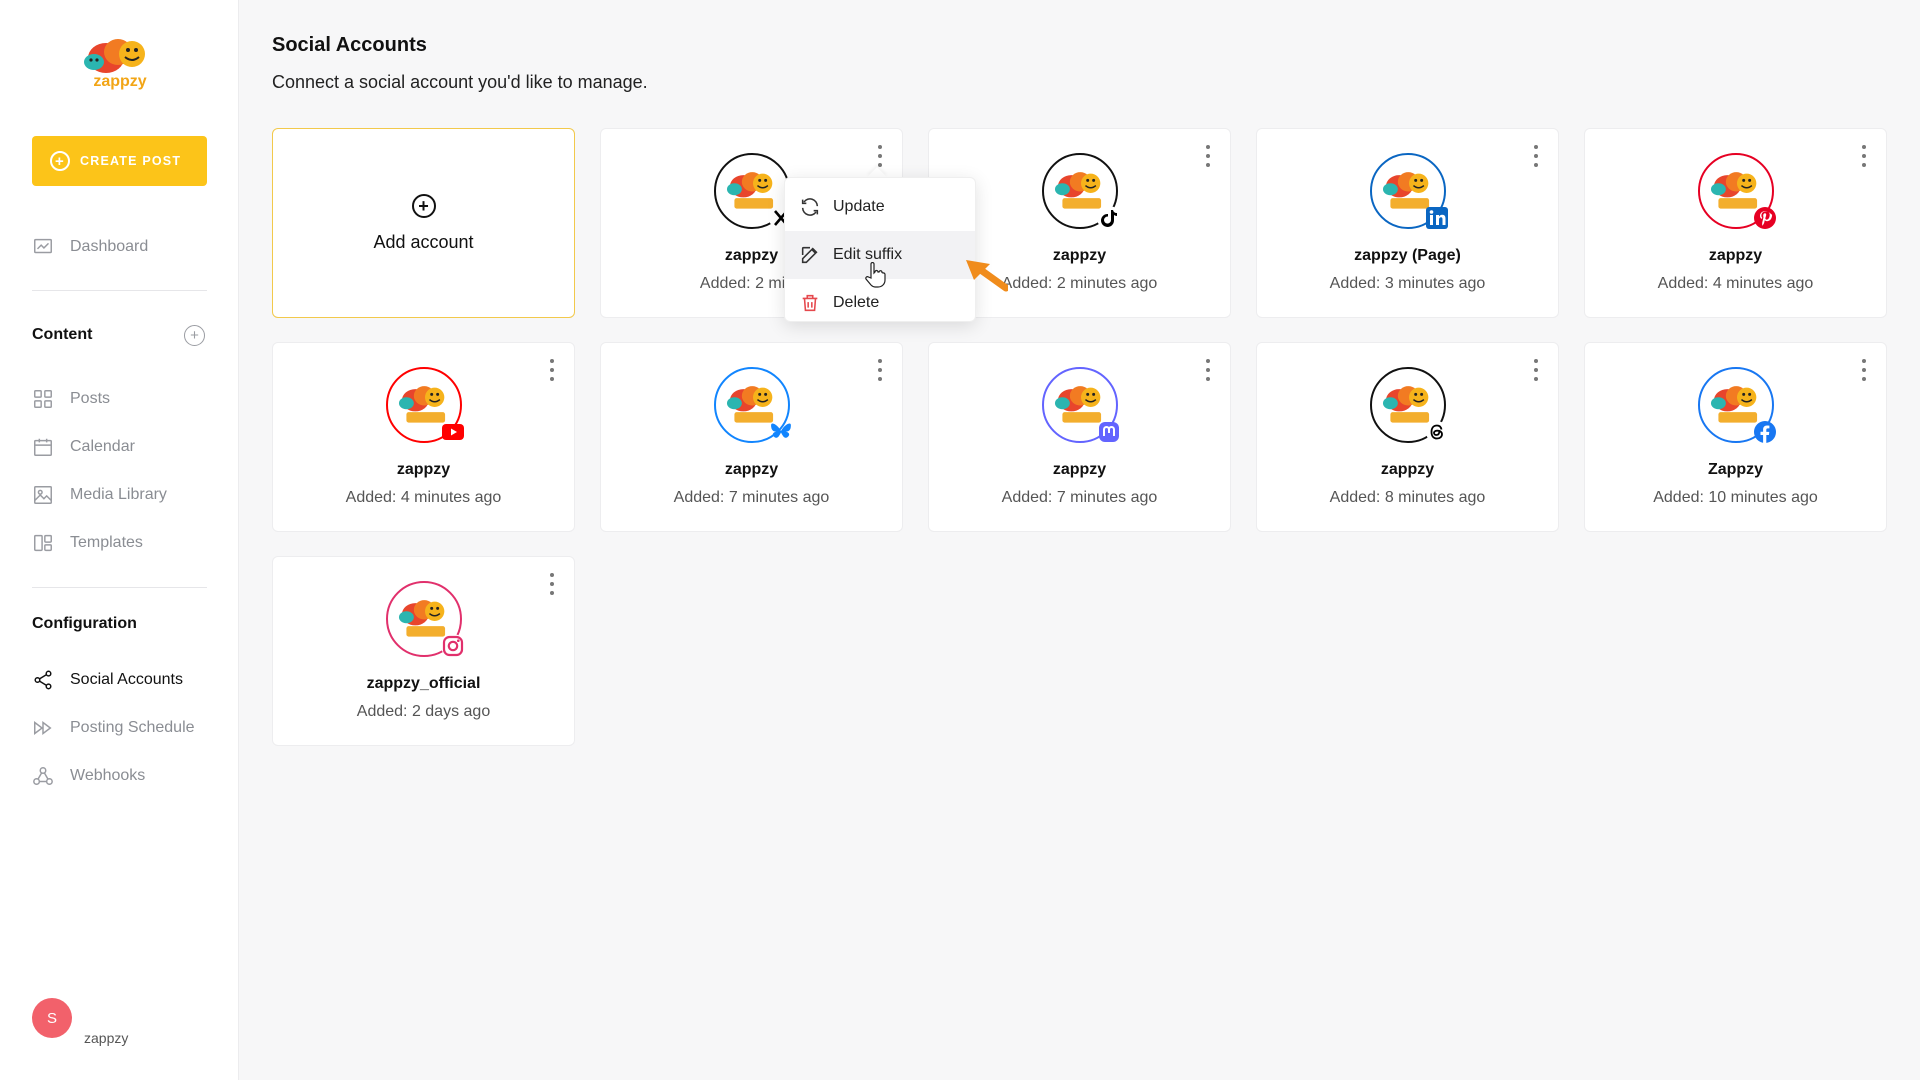 The image size is (1920, 1080). Describe the element at coordinates (349, 45) in the screenshot. I see `page-title: Social Accounts` at that location.